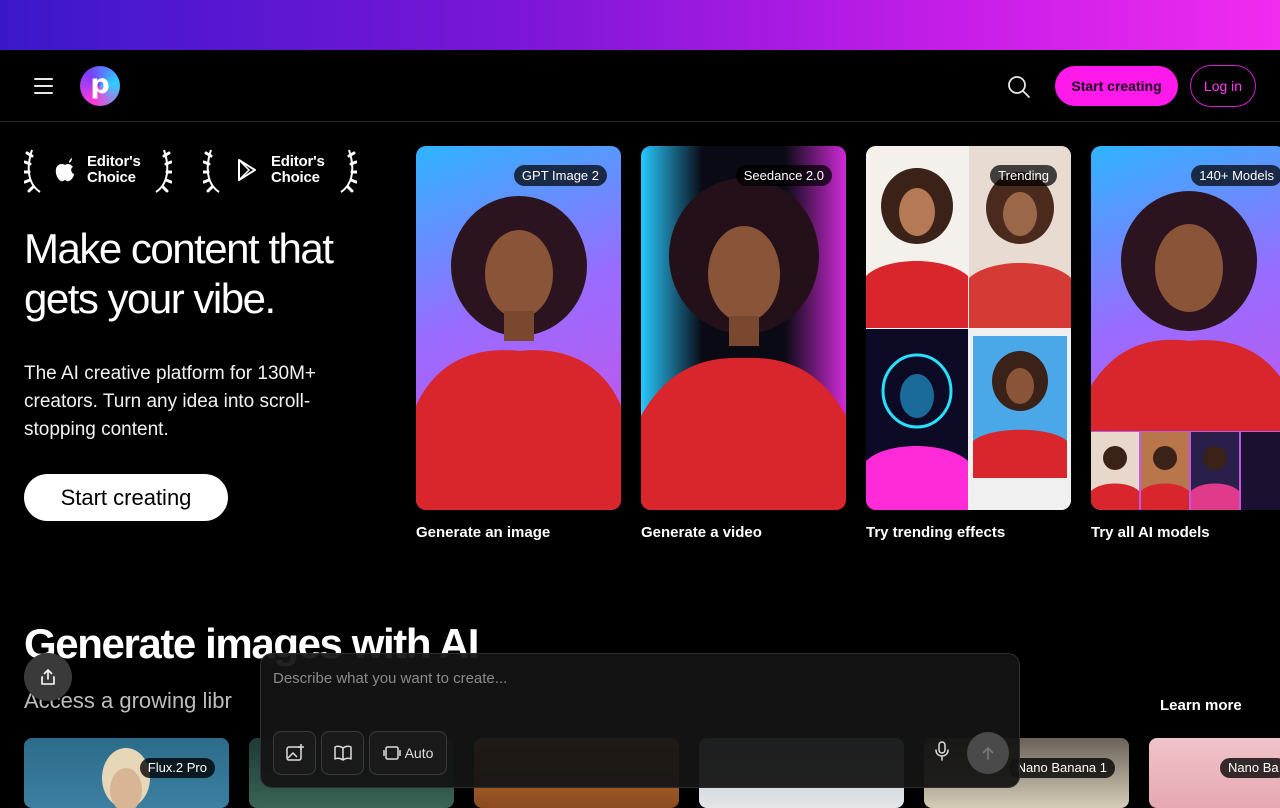  Describe the element at coordinates (1150, 532) in the screenshot. I see `card-label-all-ai-models: Try all AI models` at that location.